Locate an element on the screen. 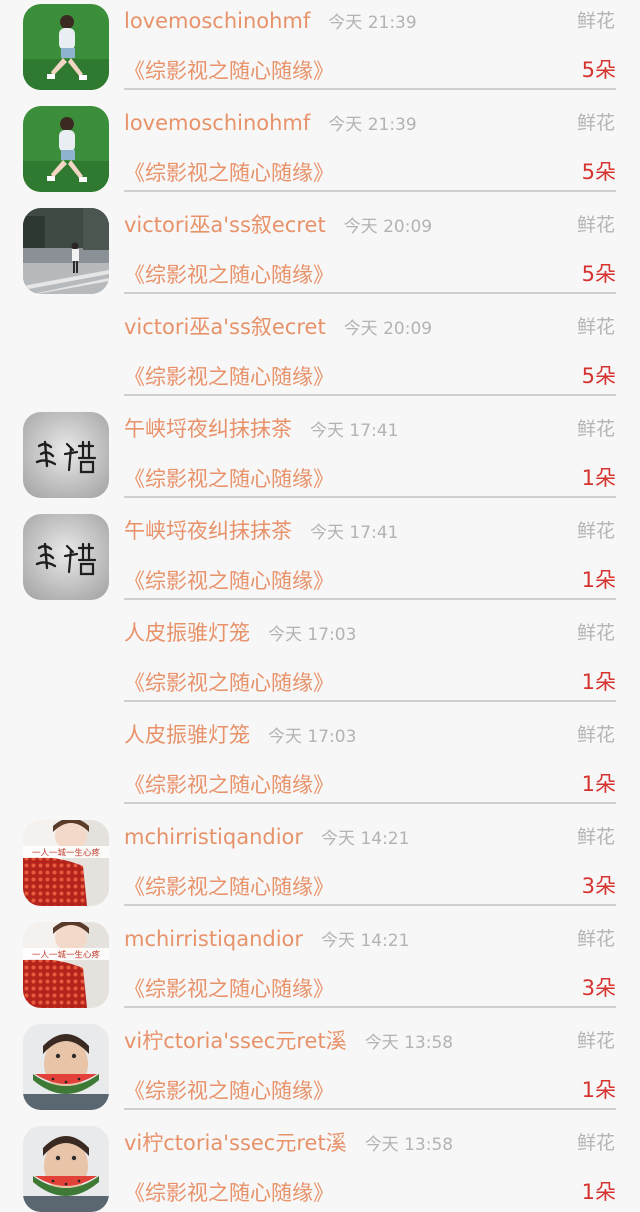 The width and height of the screenshot is (640, 1212). watermelon-man-avatar is located at coordinates (66, 1169).